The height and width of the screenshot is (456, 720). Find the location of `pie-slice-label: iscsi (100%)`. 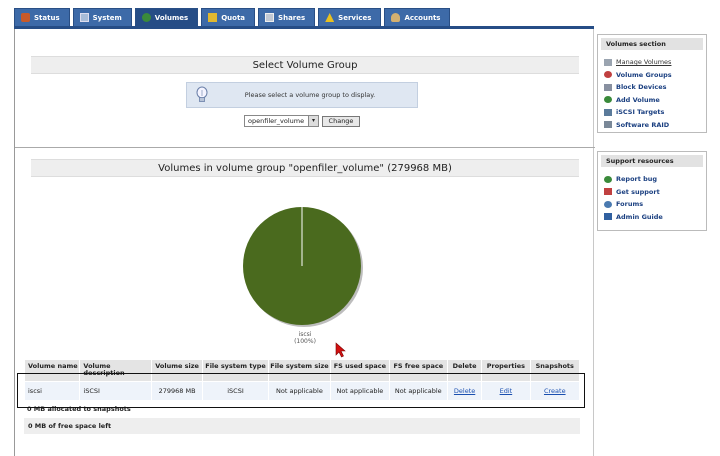

pie-slice-label: iscsi (100%) is located at coordinates (305, 338).